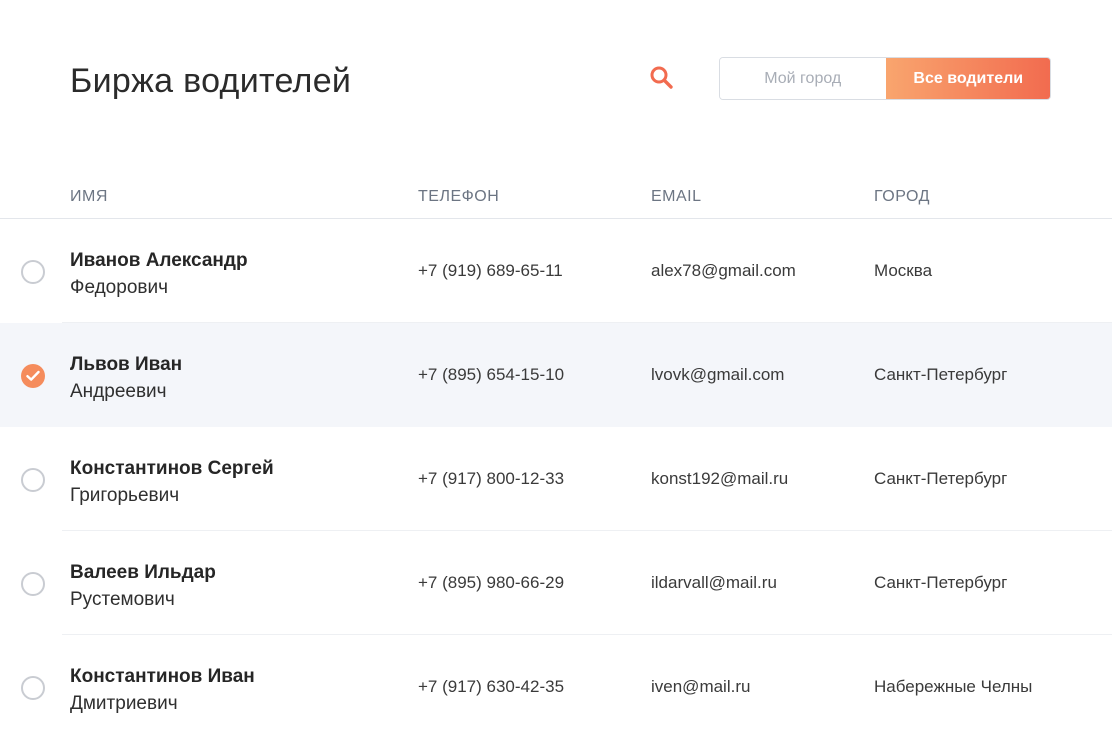 This screenshot has height=739, width=1112. What do you see at coordinates (172, 468) in the screenshot?
I see `driver-name-last: Константинов Сергей` at bounding box center [172, 468].